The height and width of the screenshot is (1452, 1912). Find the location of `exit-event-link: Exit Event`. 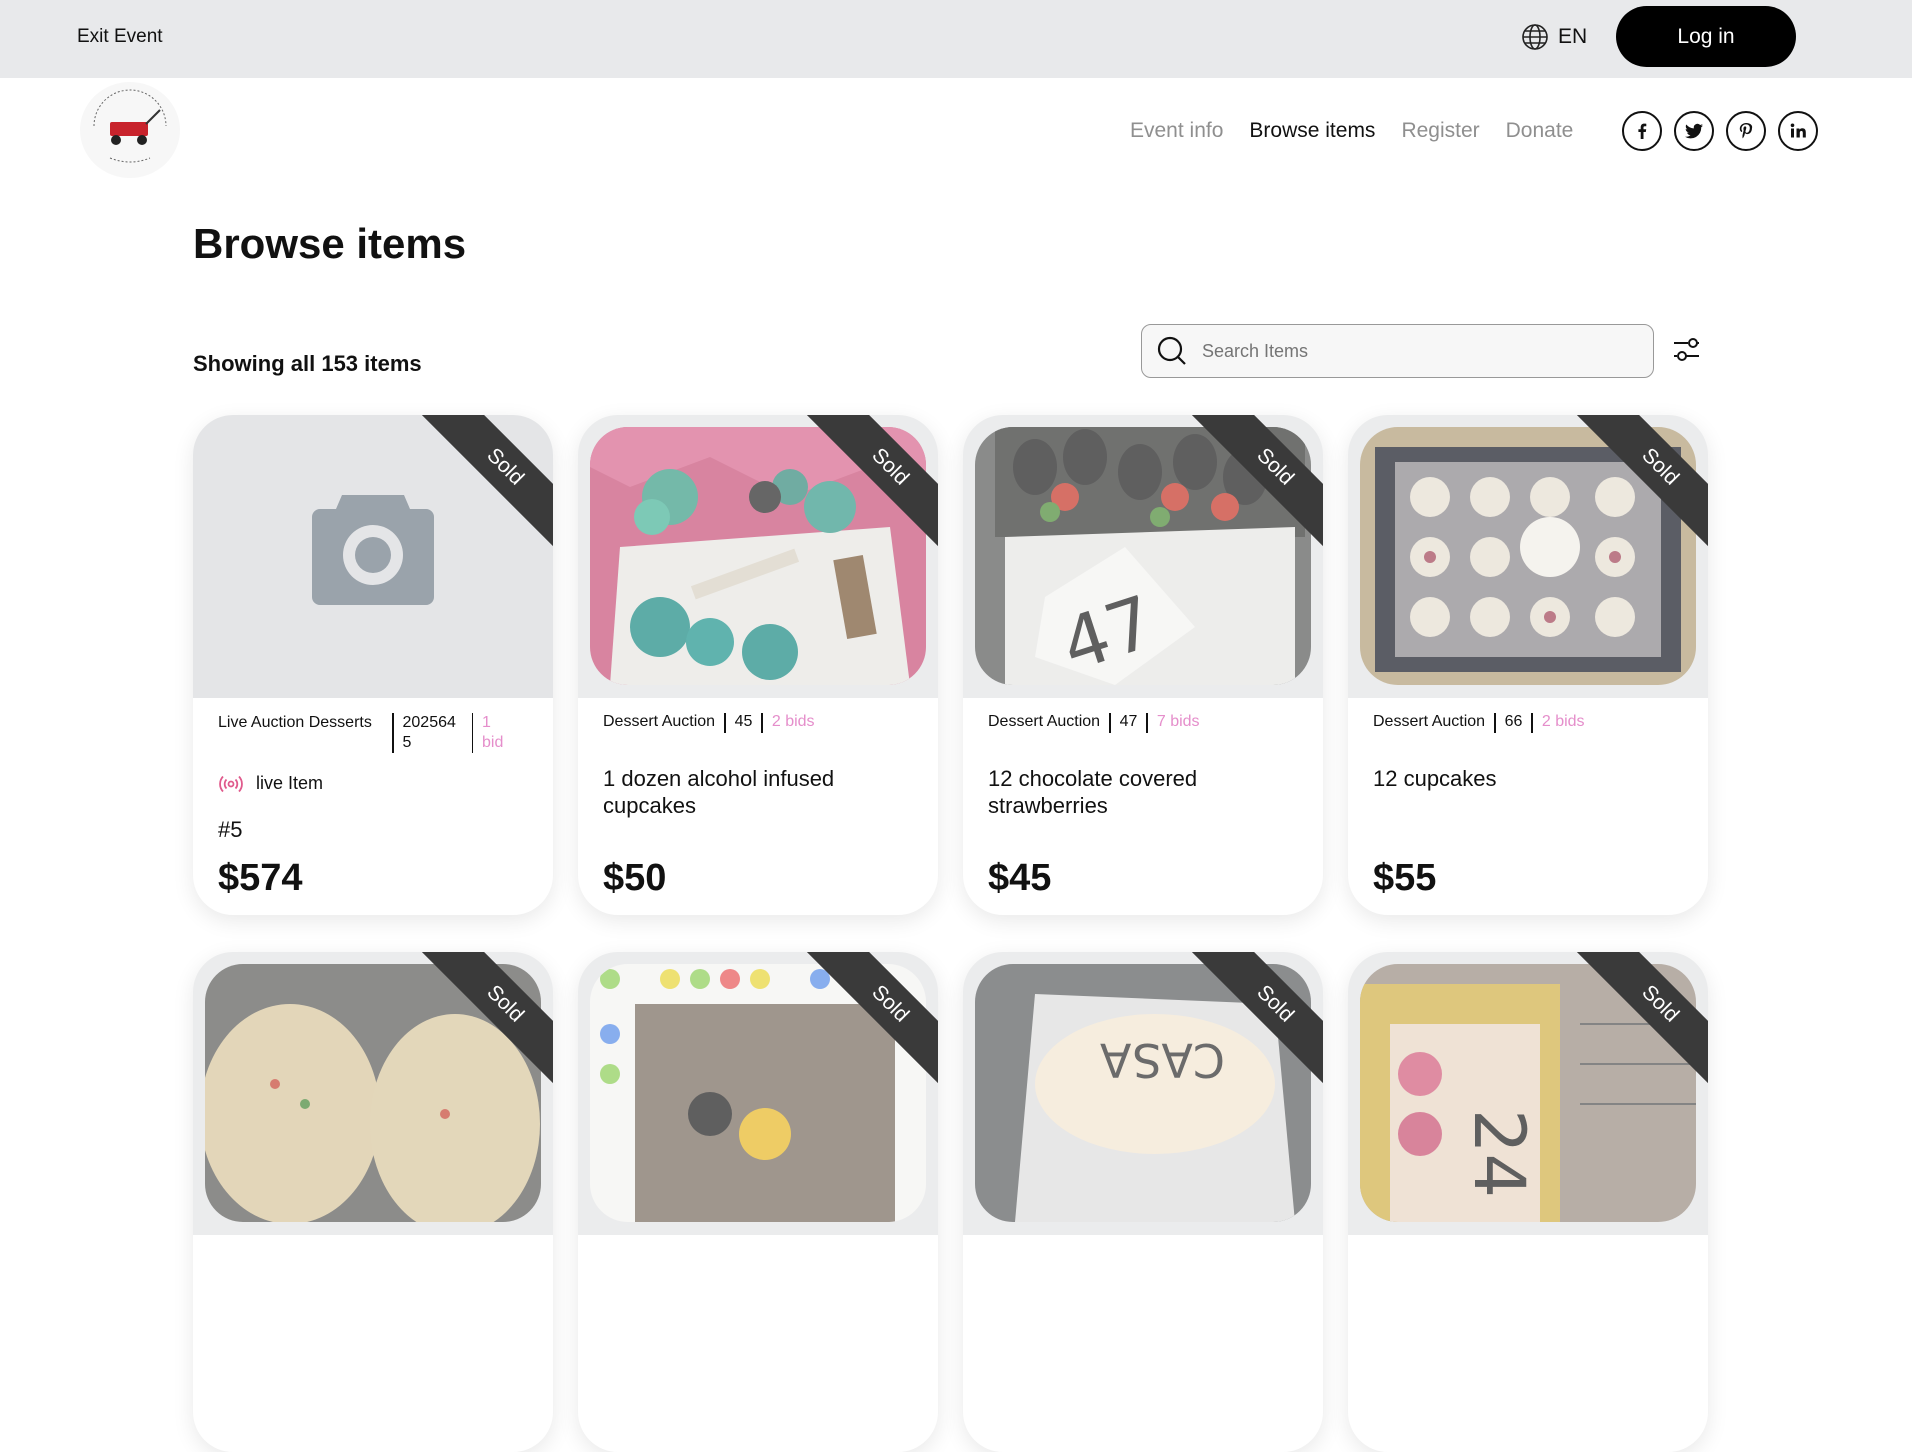

exit-event-link: Exit Event is located at coordinates (120, 37).